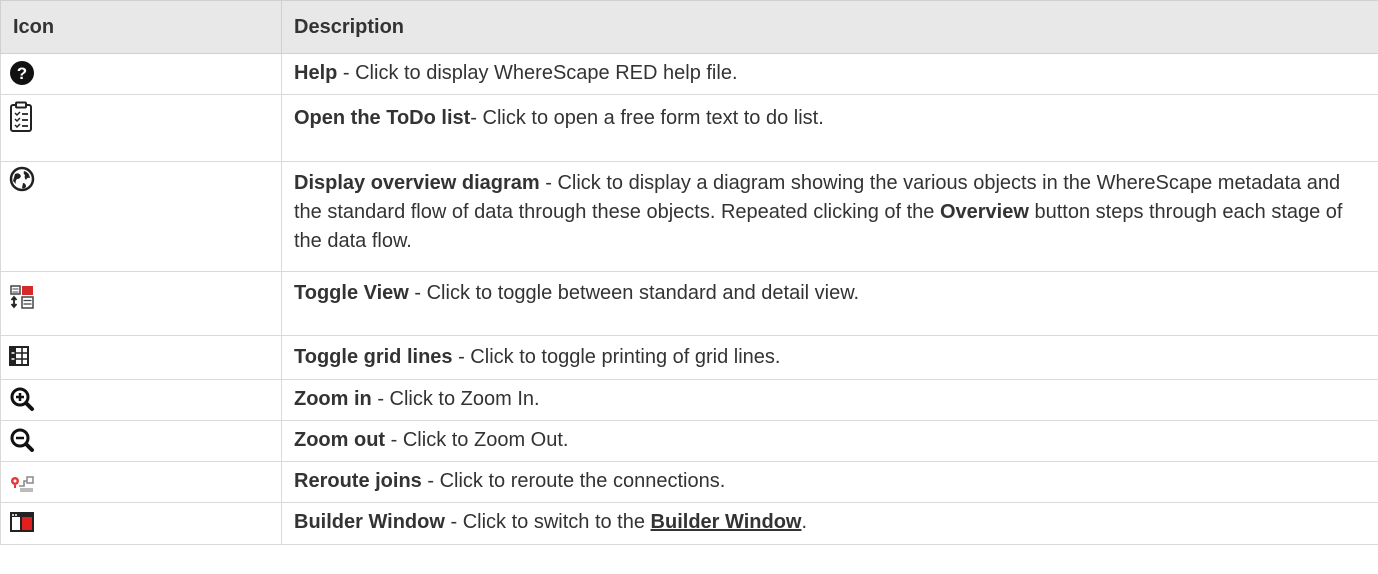 This screenshot has height=574, width=1378. Describe the element at coordinates (547, 522) in the screenshot. I see `row-text: - Click to switch to the` at that location.